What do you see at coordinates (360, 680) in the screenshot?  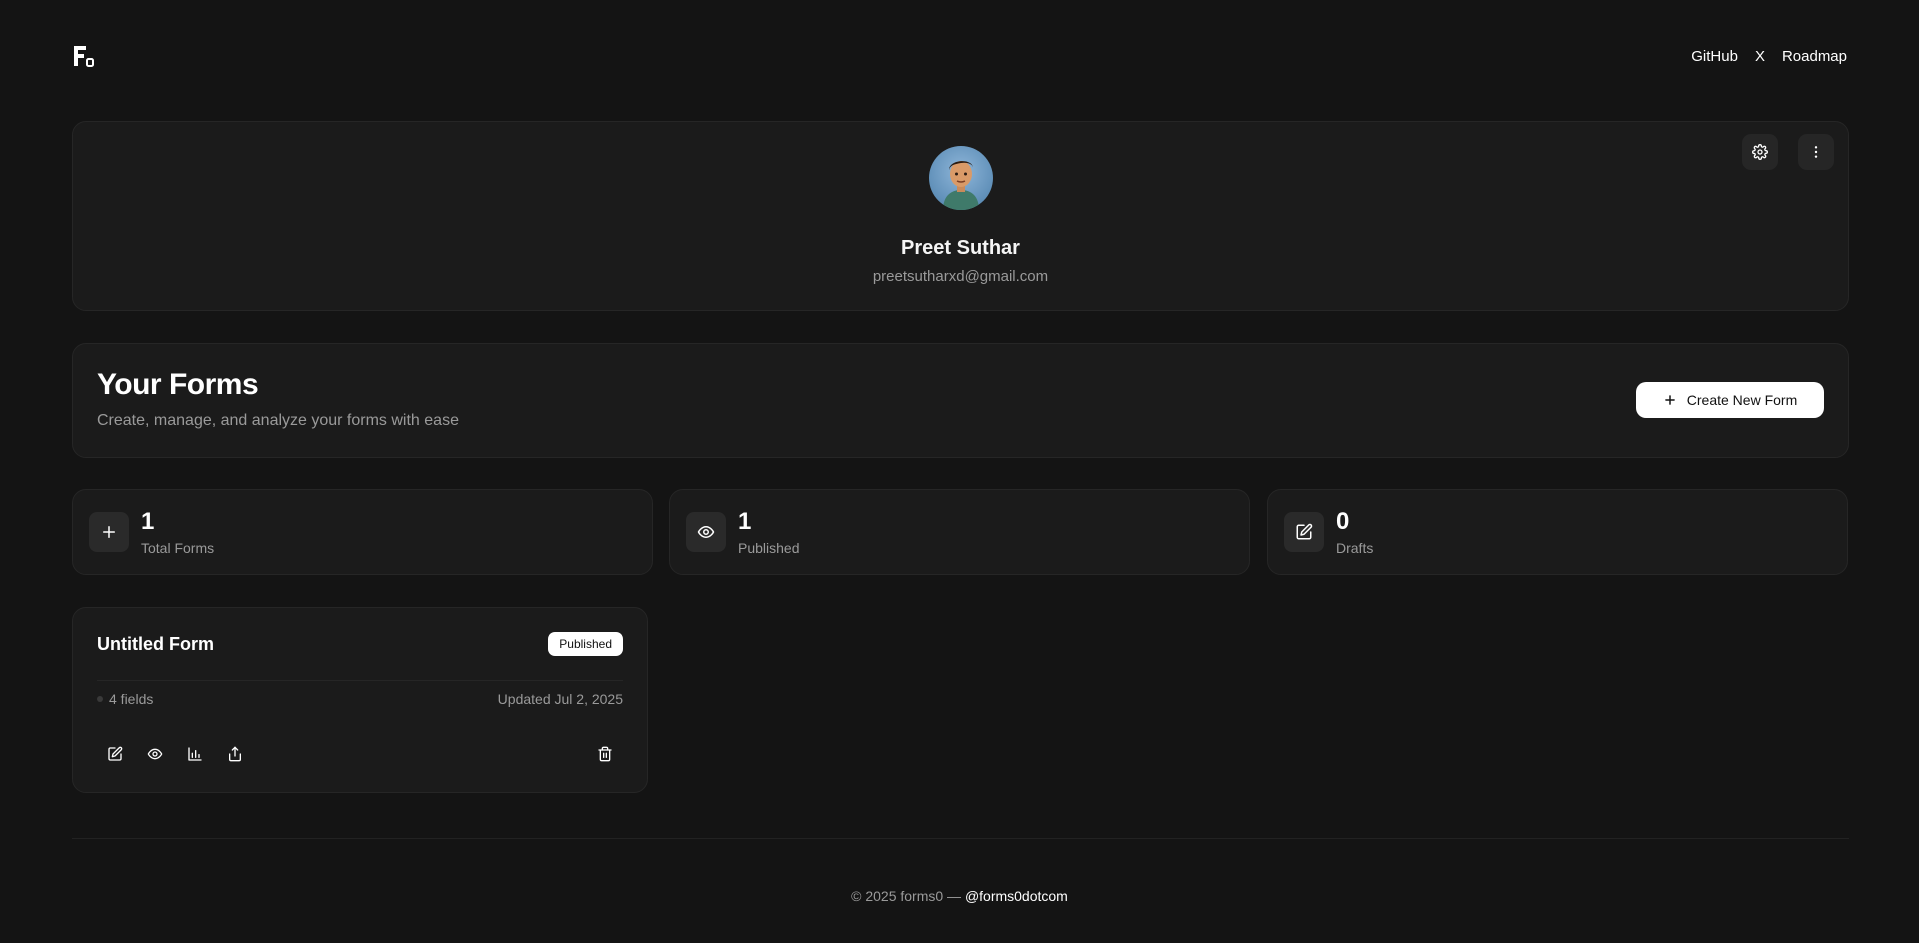 I see `divider` at bounding box center [360, 680].